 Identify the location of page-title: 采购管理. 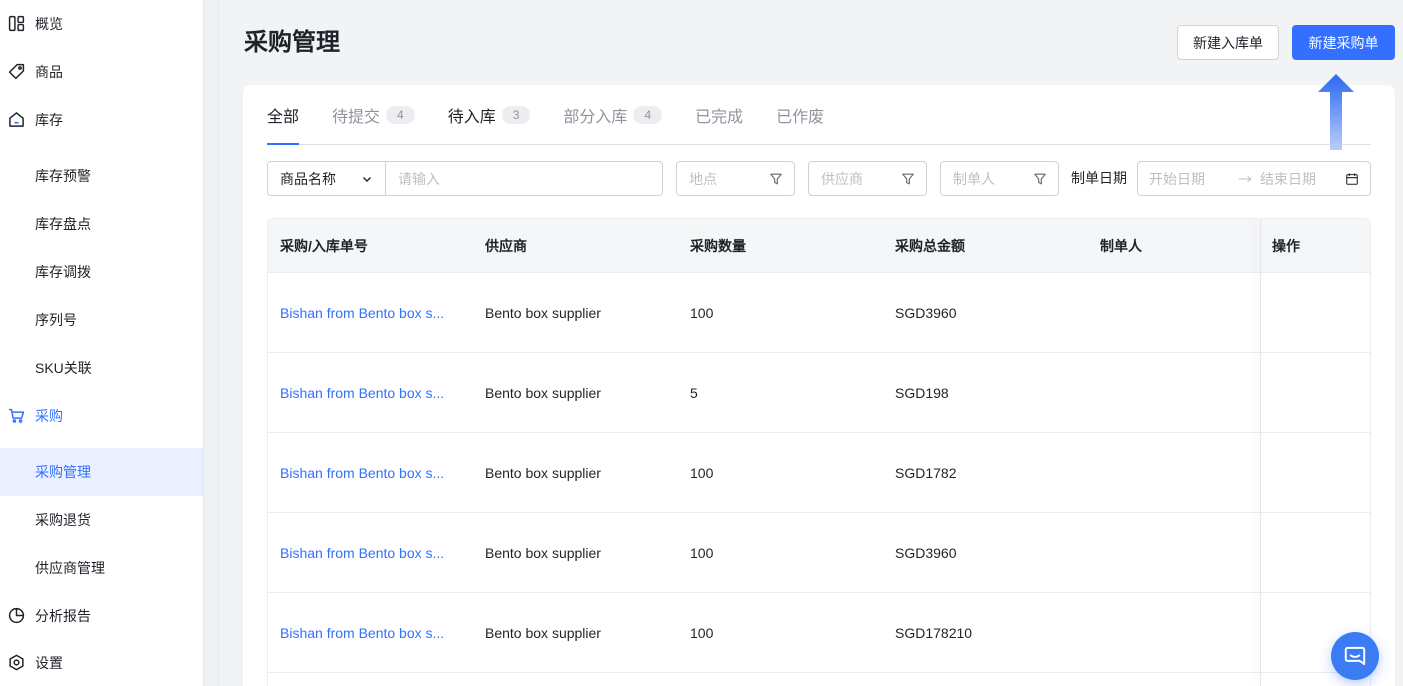
(292, 42).